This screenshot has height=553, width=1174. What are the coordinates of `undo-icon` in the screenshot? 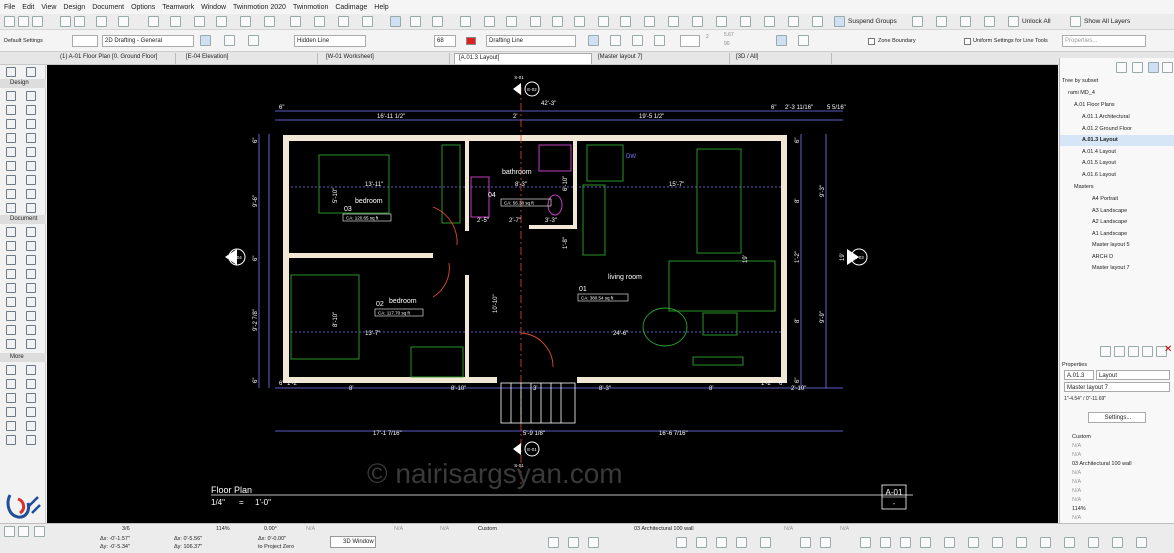 It's located at (65, 21).